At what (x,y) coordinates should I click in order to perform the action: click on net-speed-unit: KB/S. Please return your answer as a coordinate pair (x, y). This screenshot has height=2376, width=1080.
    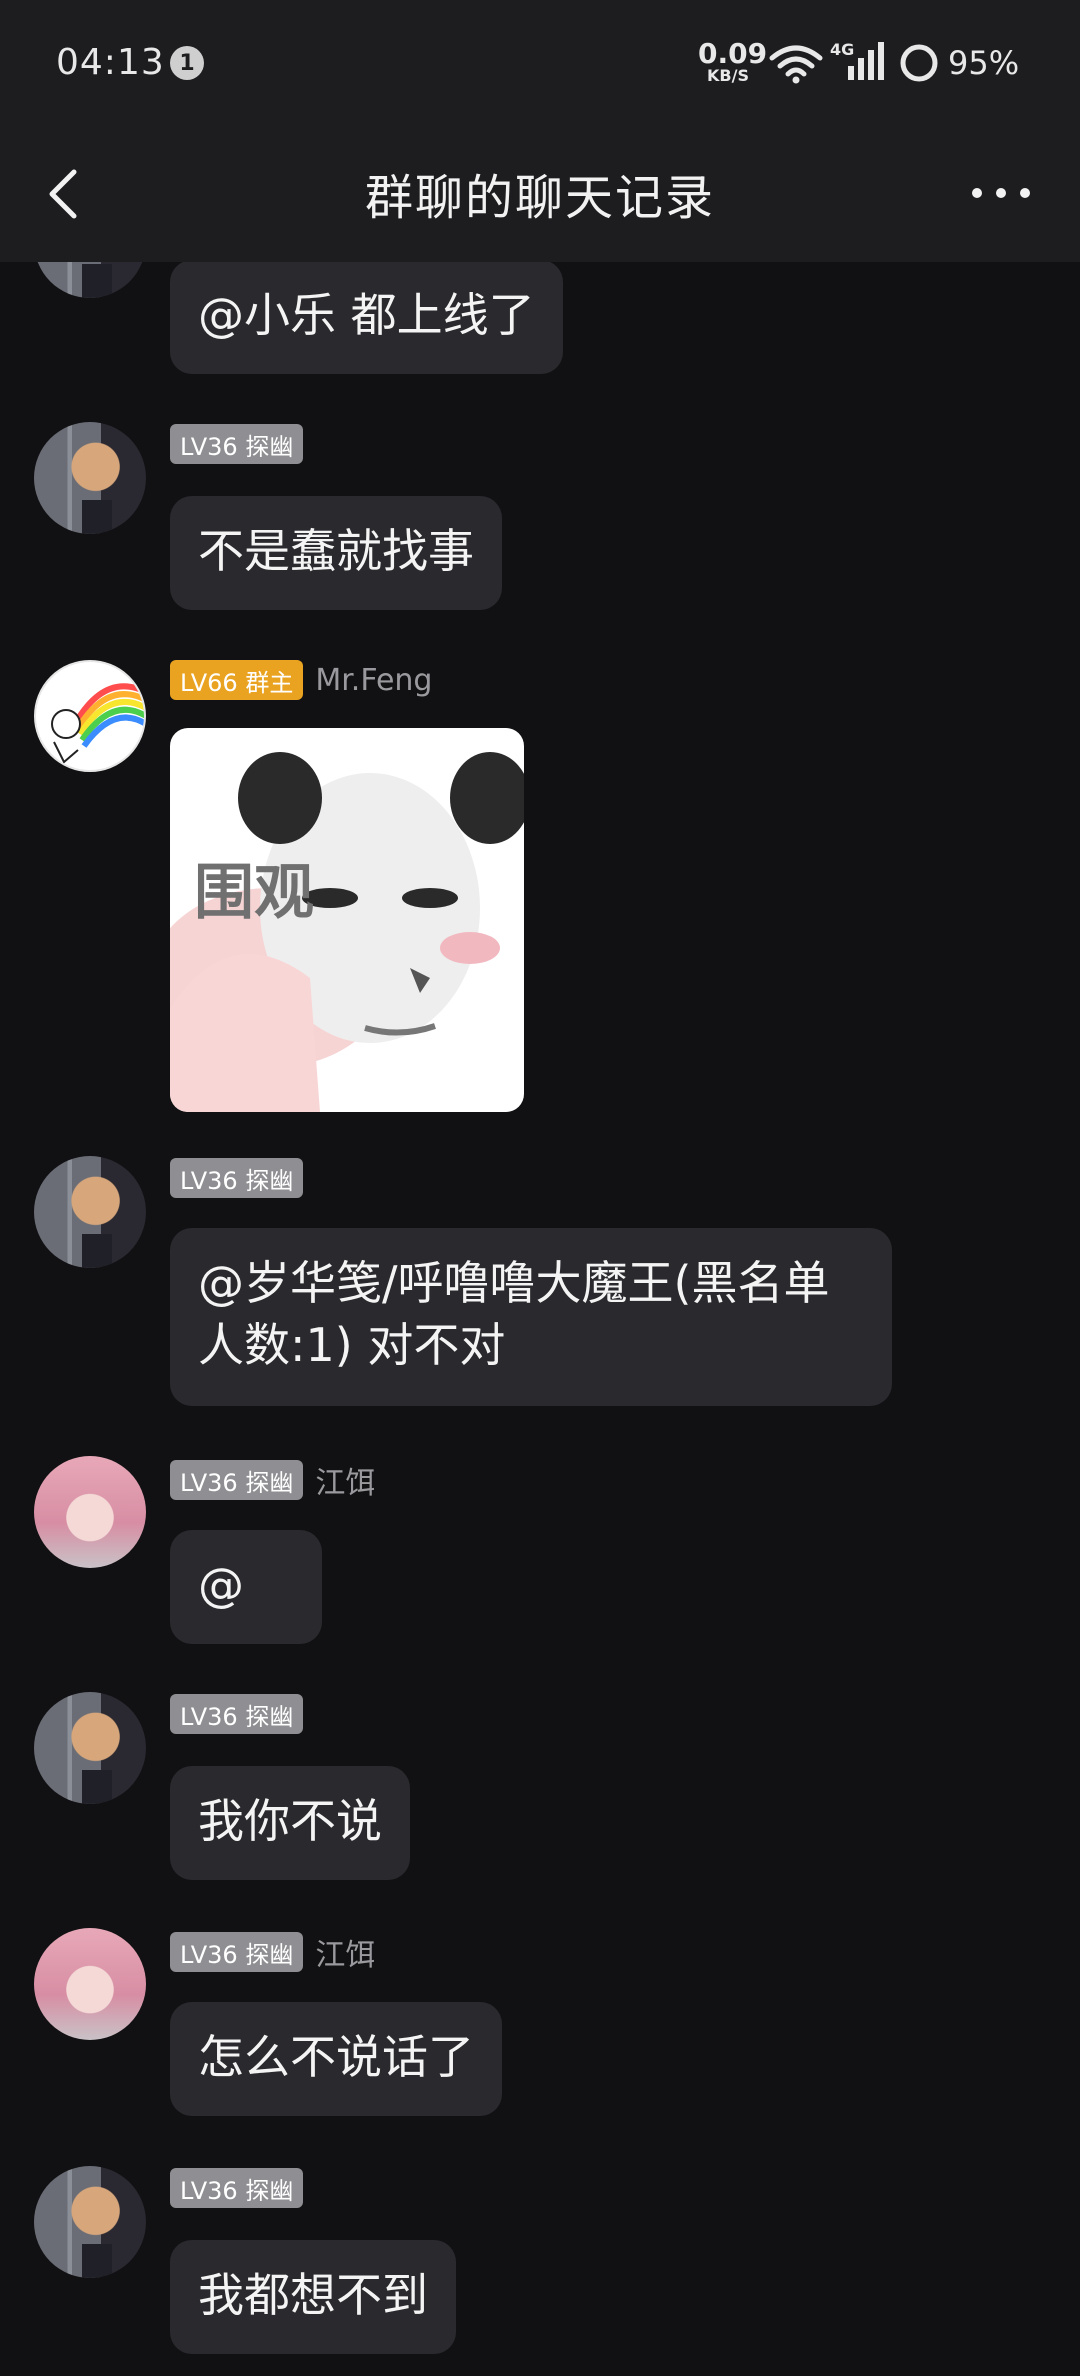
    Looking at the image, I should click on (728, 75).